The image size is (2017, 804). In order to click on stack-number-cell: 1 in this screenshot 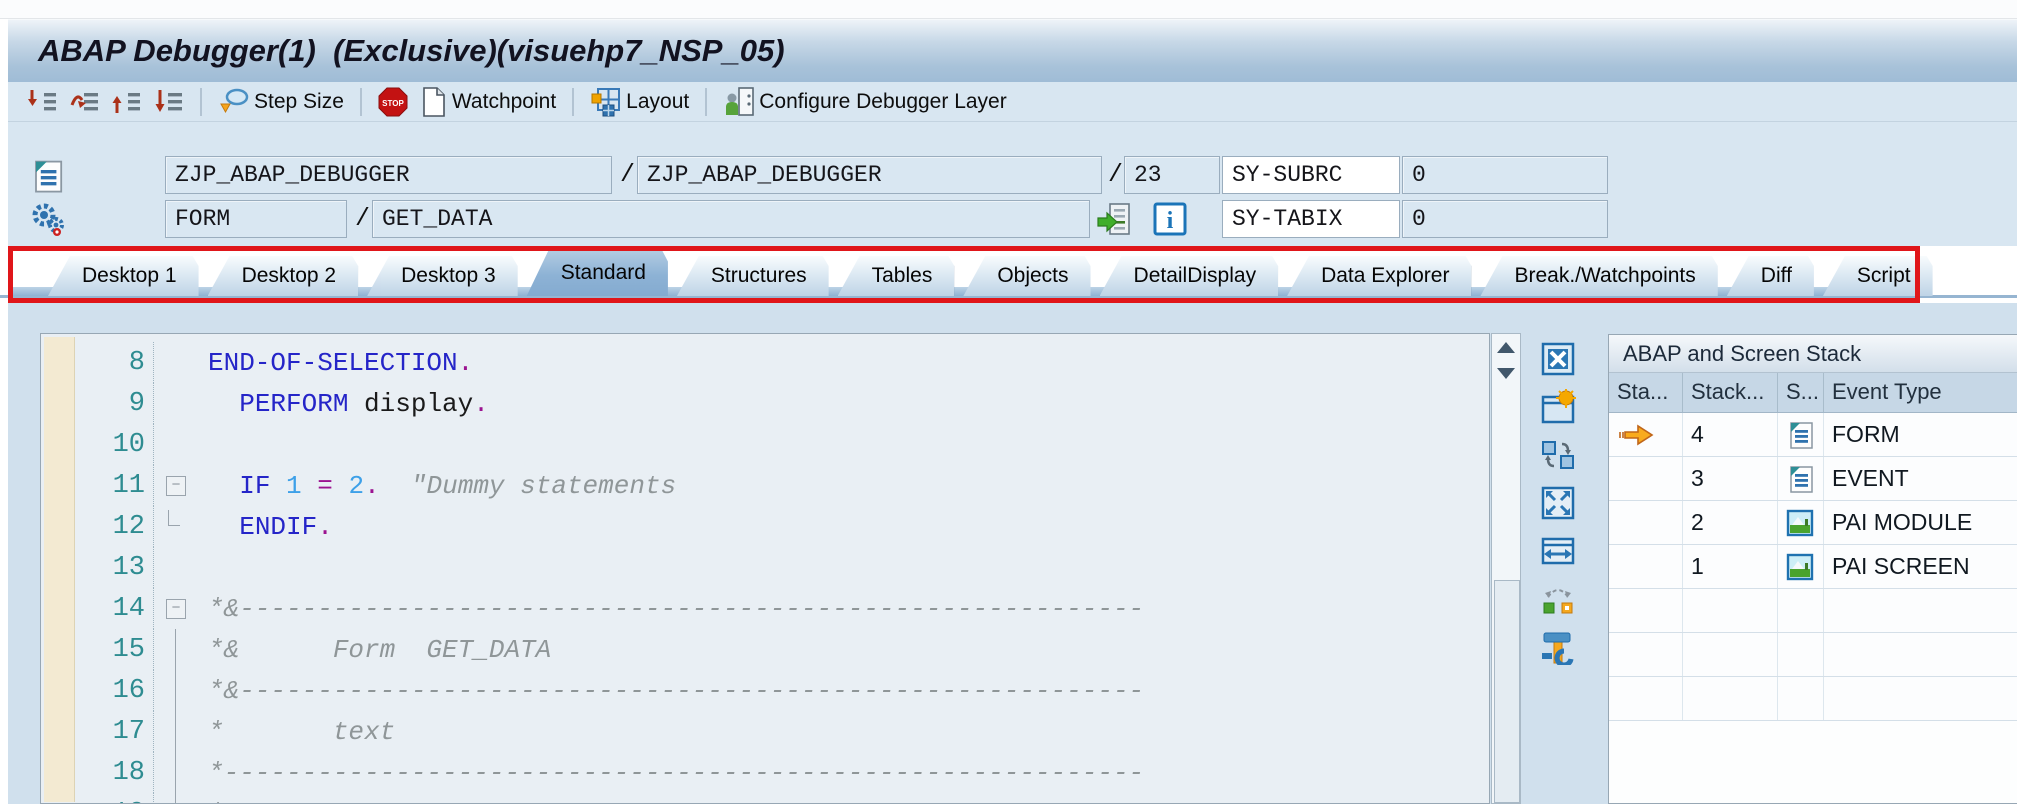, I will do `click(1730, 566)`.